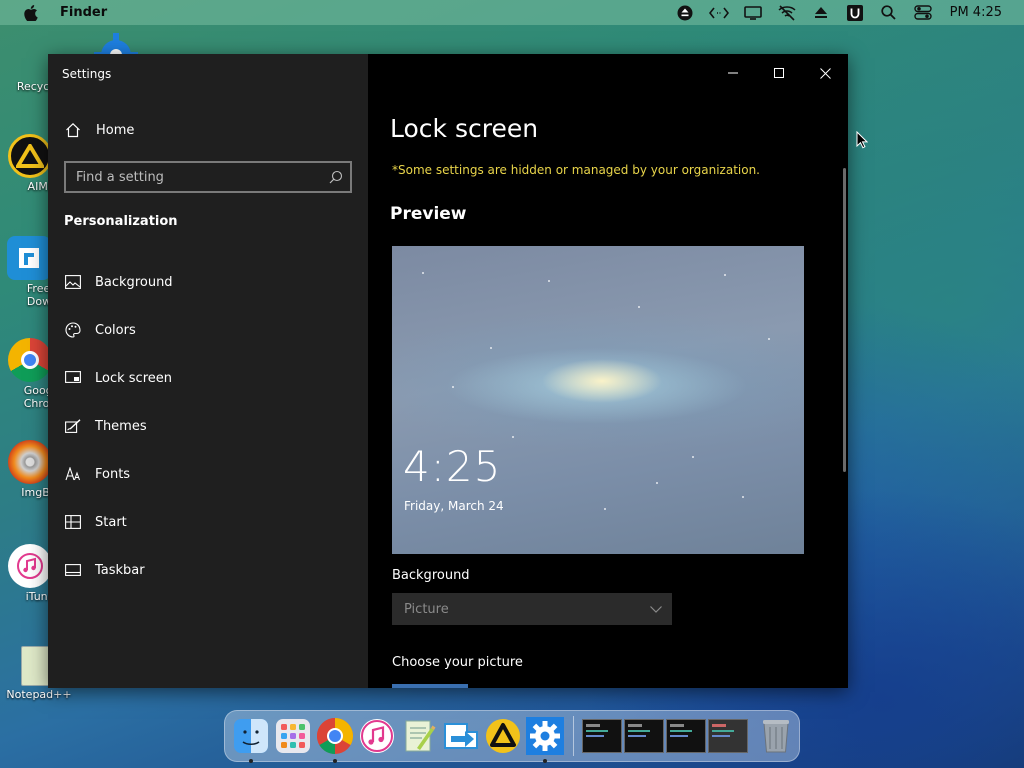 The width and height of the screenshot is (1024, 768). I want to click on u-badge-icon, so click(855, 12).